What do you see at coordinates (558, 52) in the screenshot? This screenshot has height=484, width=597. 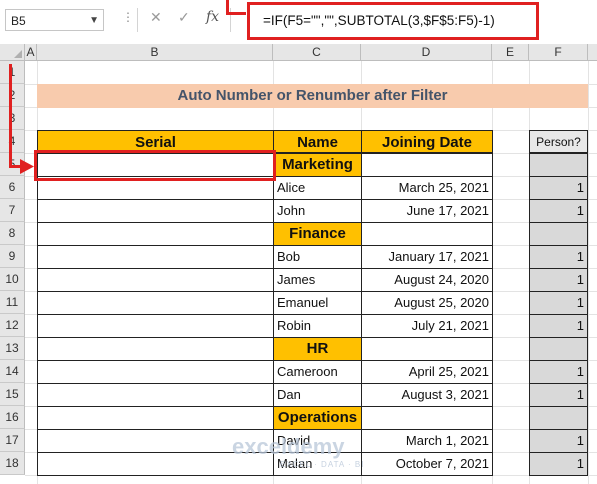 I see `column-header-f: F` at bounding box center [558, 52].